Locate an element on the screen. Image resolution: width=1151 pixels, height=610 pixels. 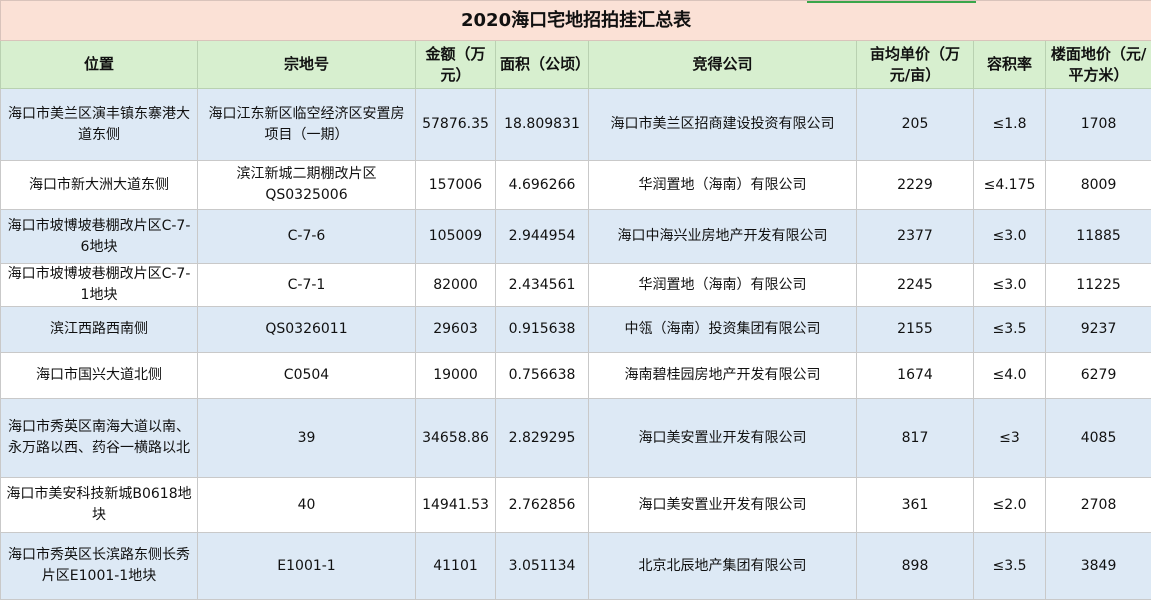
cell-company: 北京北辰地产集团有限公司 is located at coordinates (722, 566).